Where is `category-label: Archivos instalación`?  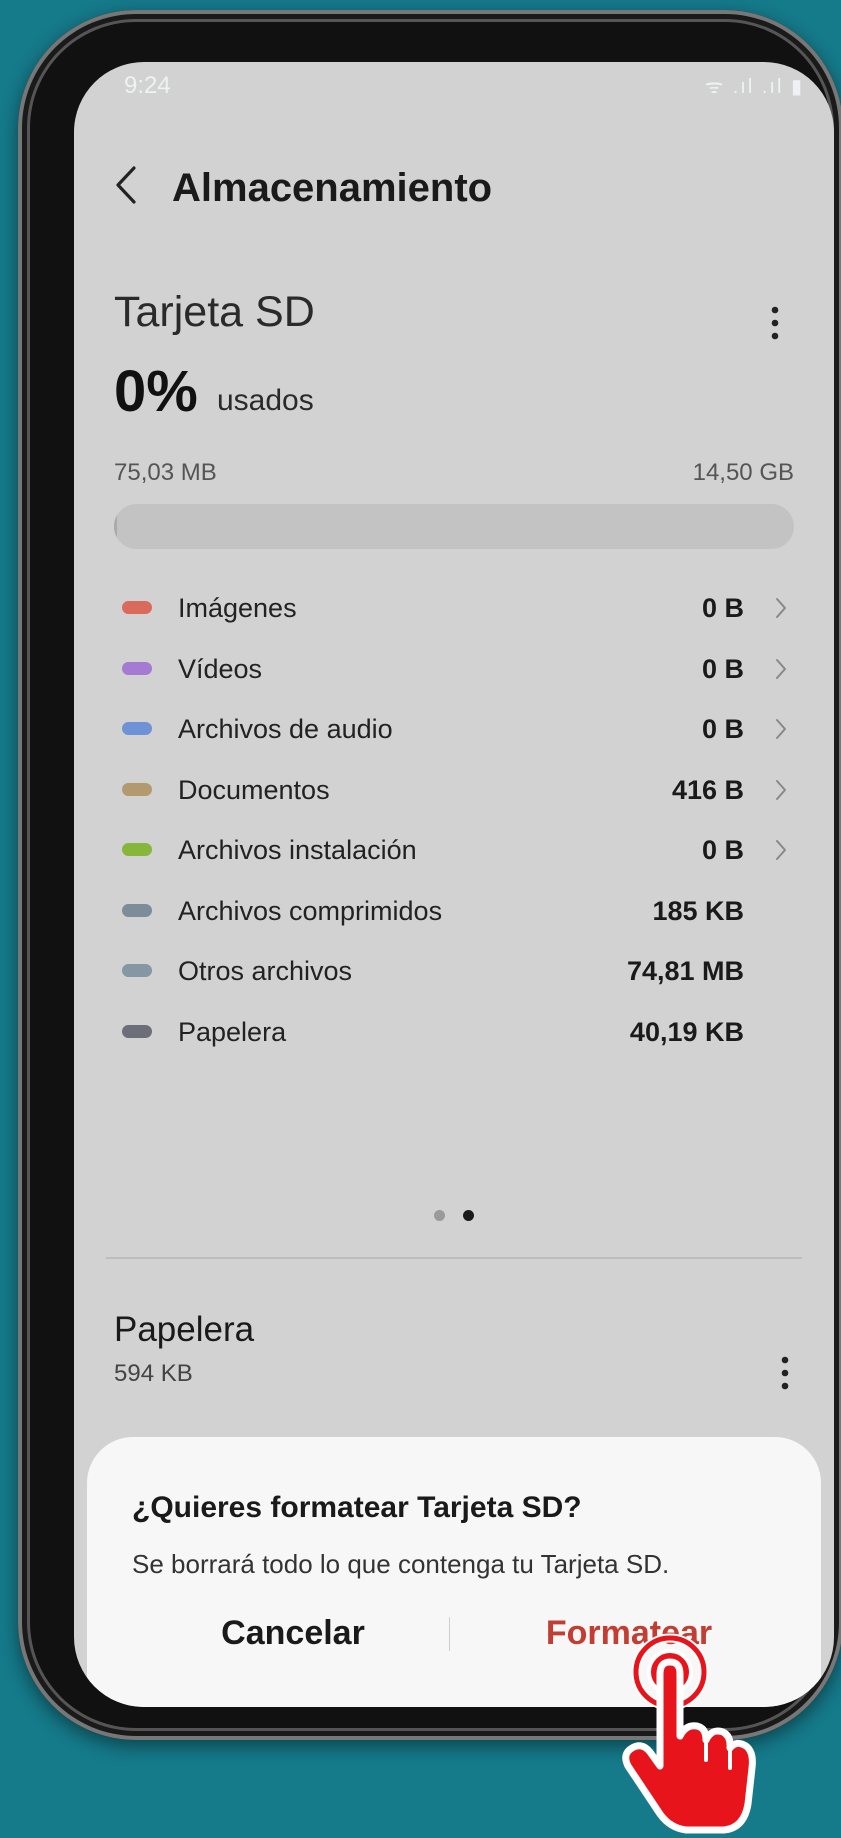 category-label: Archivos instalación is located at coordinates (297, 850).